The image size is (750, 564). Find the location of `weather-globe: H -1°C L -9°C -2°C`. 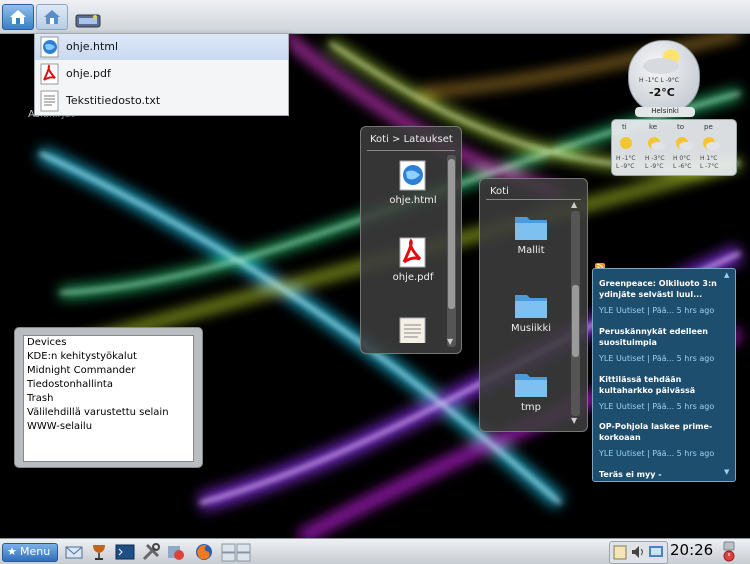

weather-globe: H -1°C L -9°C -2°C is located at coordinates (664, 77).